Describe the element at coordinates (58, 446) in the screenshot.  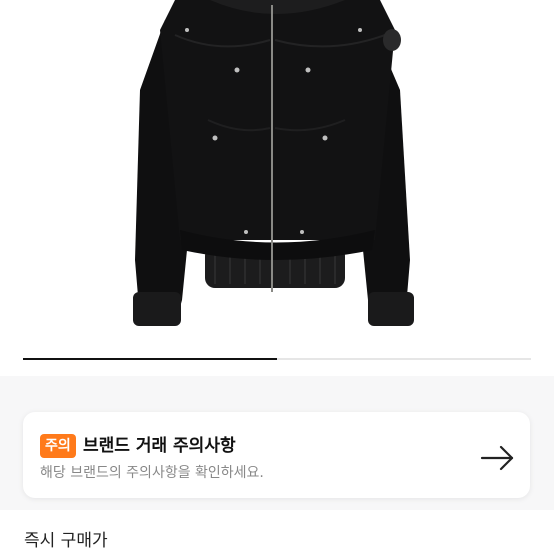
I see `warning-badge: 주의` at that location.